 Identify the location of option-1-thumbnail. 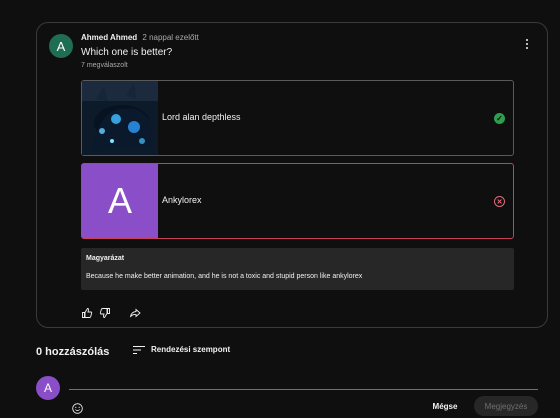
(120, 118).